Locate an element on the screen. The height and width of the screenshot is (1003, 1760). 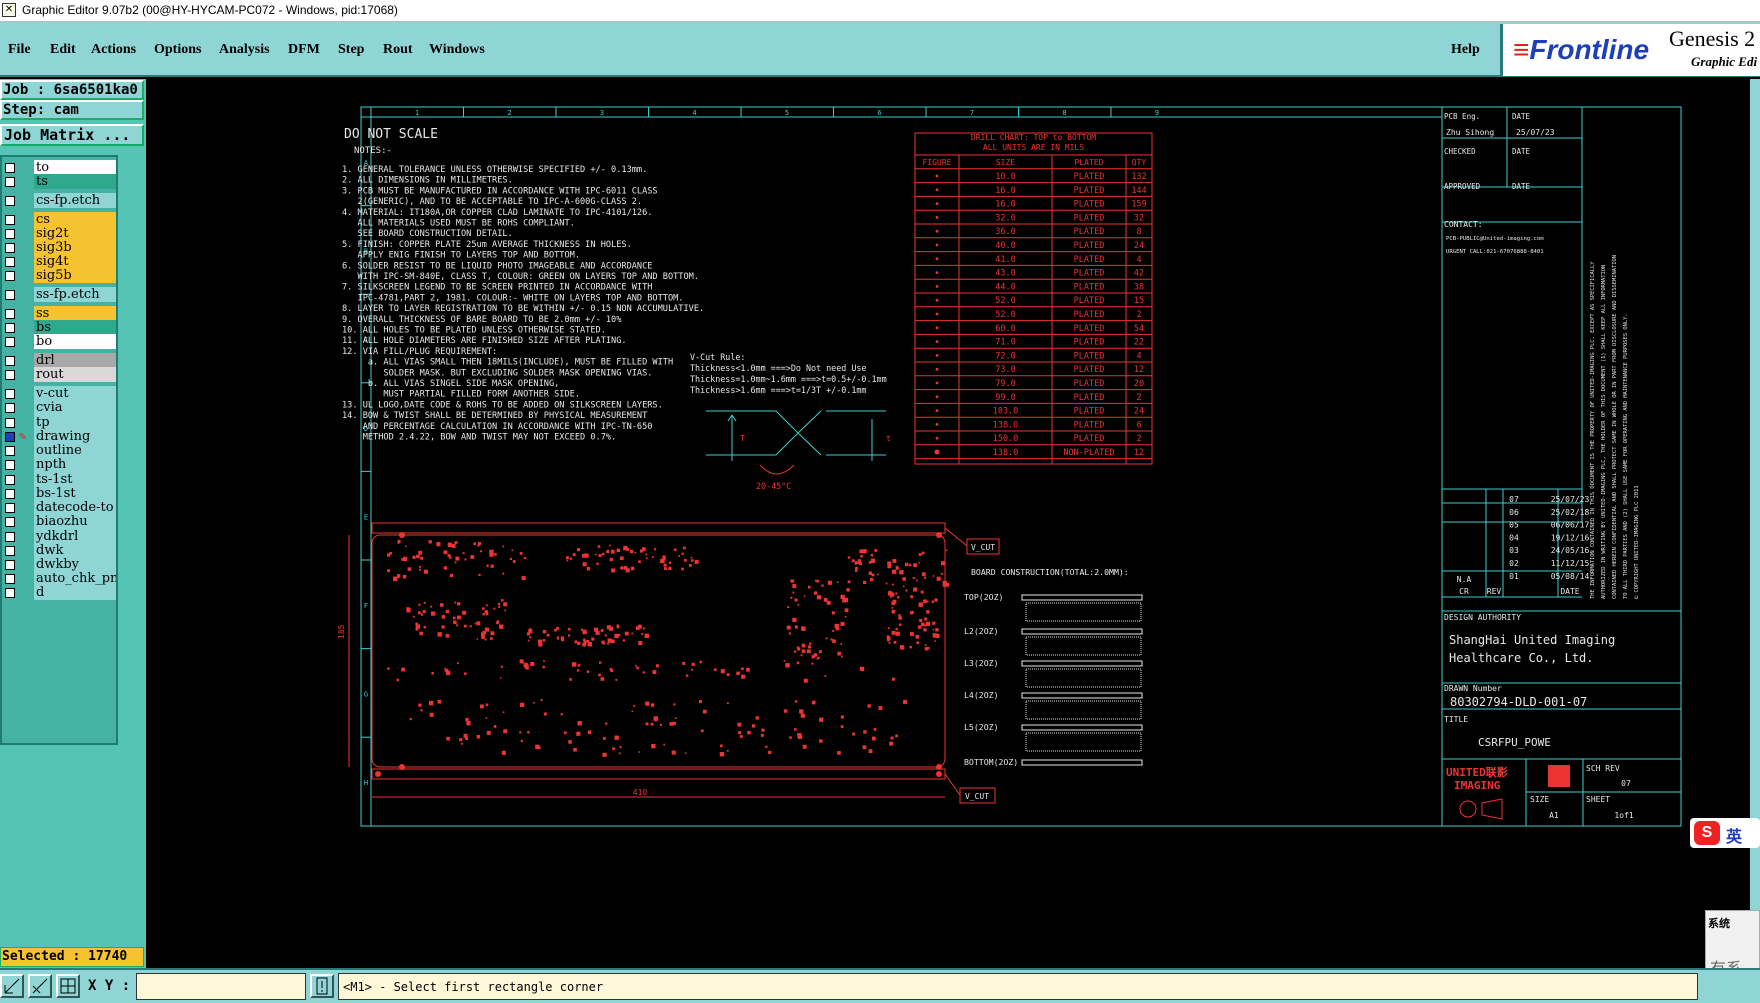
layer-name: npth is located at coordinates (75, 464).